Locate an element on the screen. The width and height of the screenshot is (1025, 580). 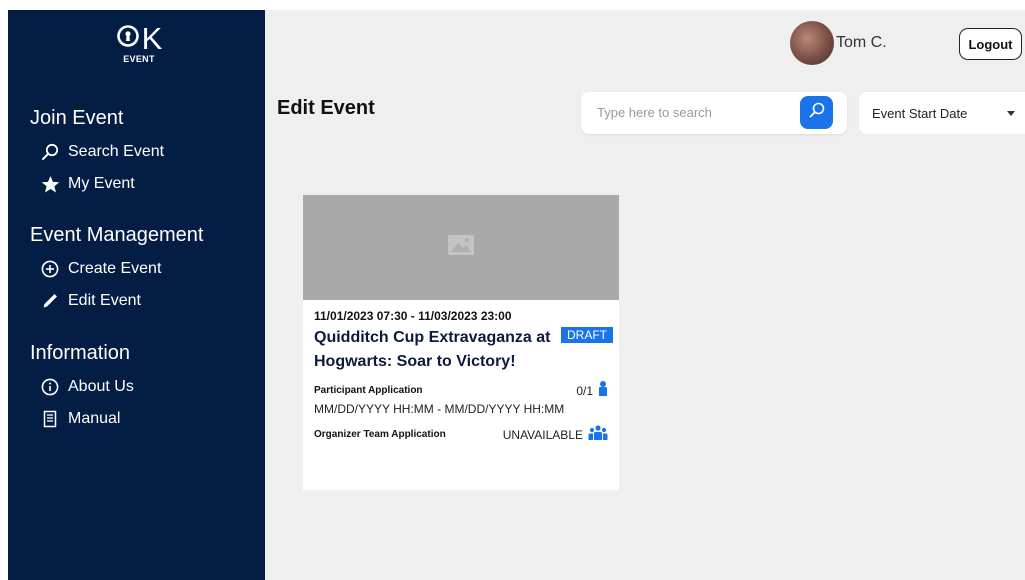
sort-dropdown-value: Event Start Date is located at coordinates (920, 113).